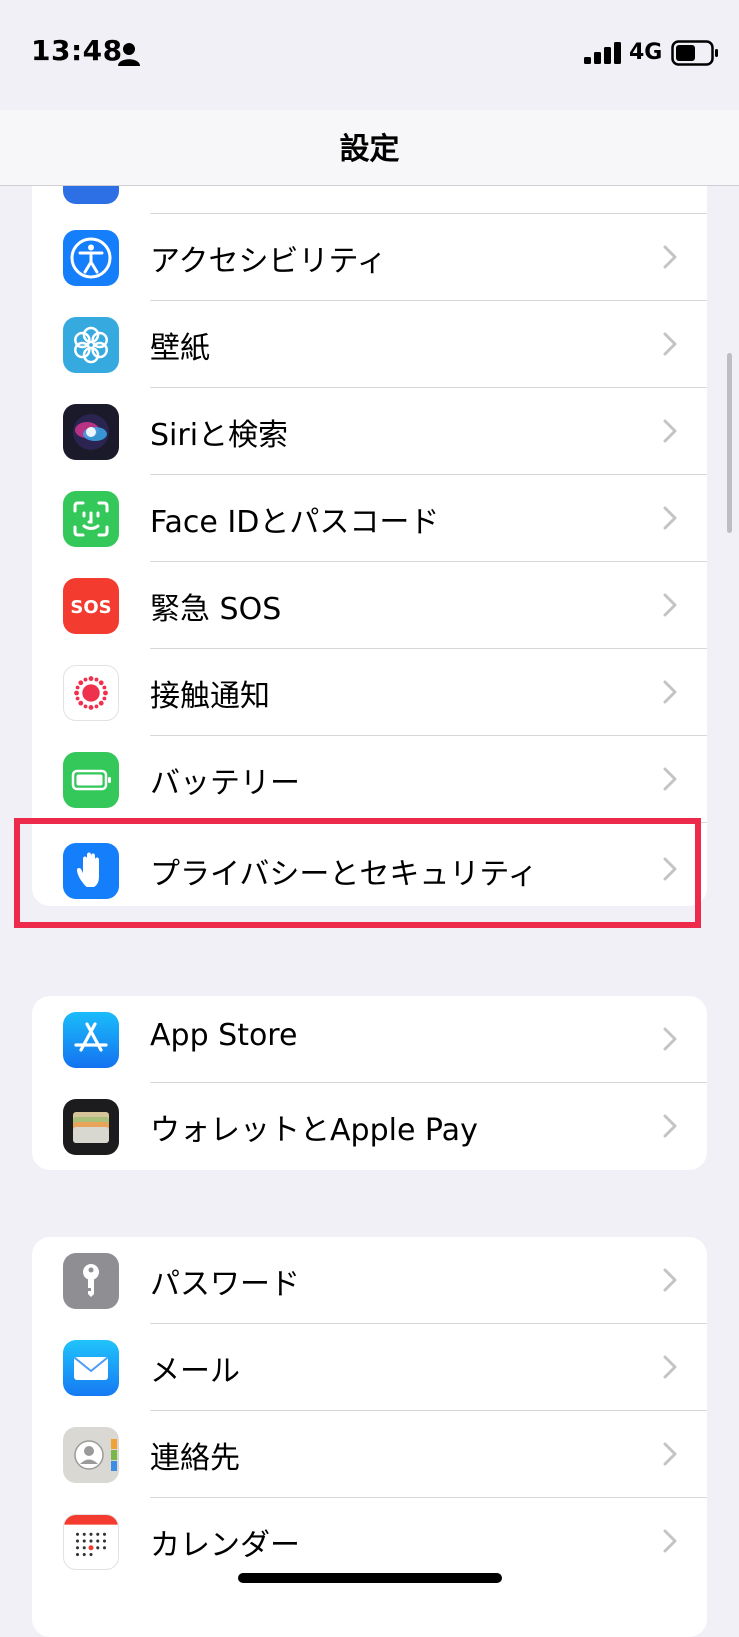 Image resolution: width=739 pixels, height=1637 pixels. I want to click on row-label: アクセシビリティ, so click(268, 261).